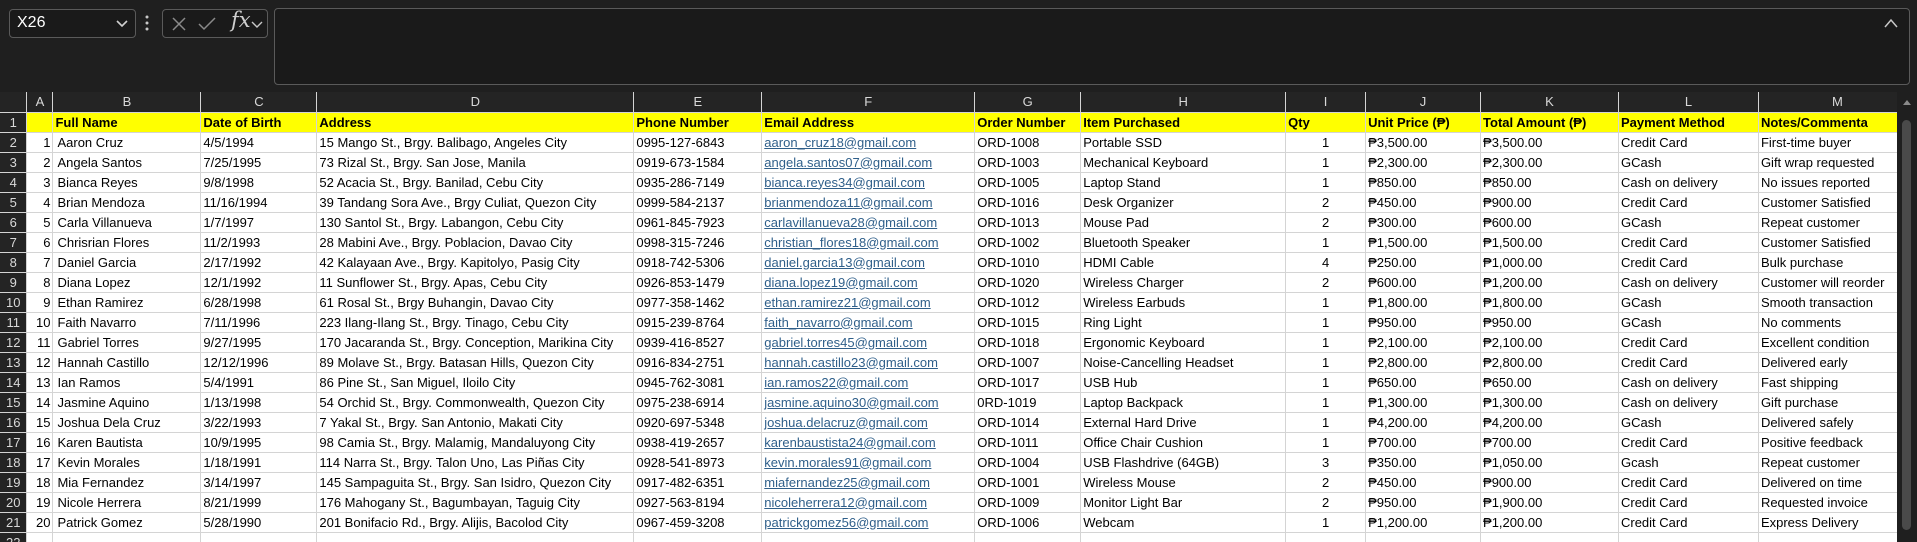 This screenshot has height=542, width=1917. I want to click on cell-e: 0928-541-8973, so click(698, 462).